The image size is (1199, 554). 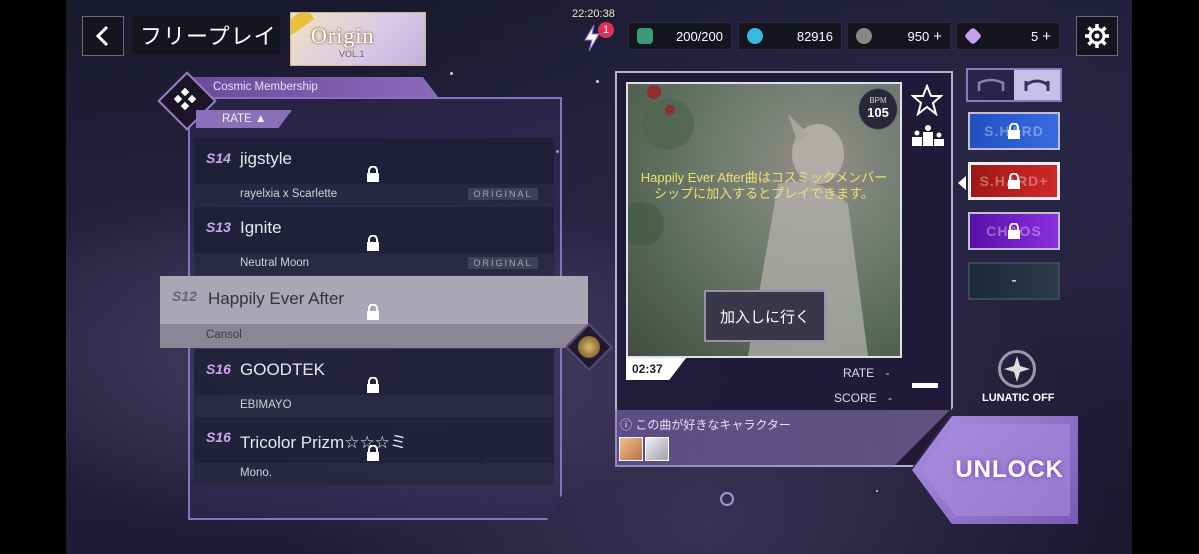 What do you see at coordinates (925, 385) in the screenshot?
I see `rank-placeholder-bar` at bounding box center [925, 385].